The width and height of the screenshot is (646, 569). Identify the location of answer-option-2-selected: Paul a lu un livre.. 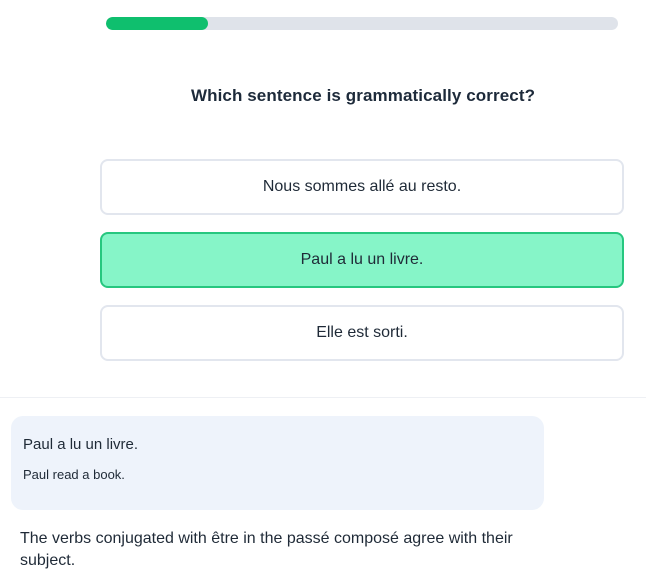
(362, 260).